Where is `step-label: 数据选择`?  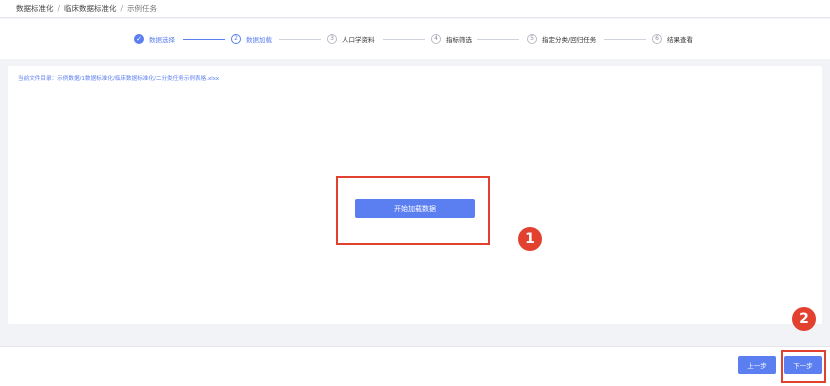
step-label: 数据选择 is located at coordinates (162, 40).